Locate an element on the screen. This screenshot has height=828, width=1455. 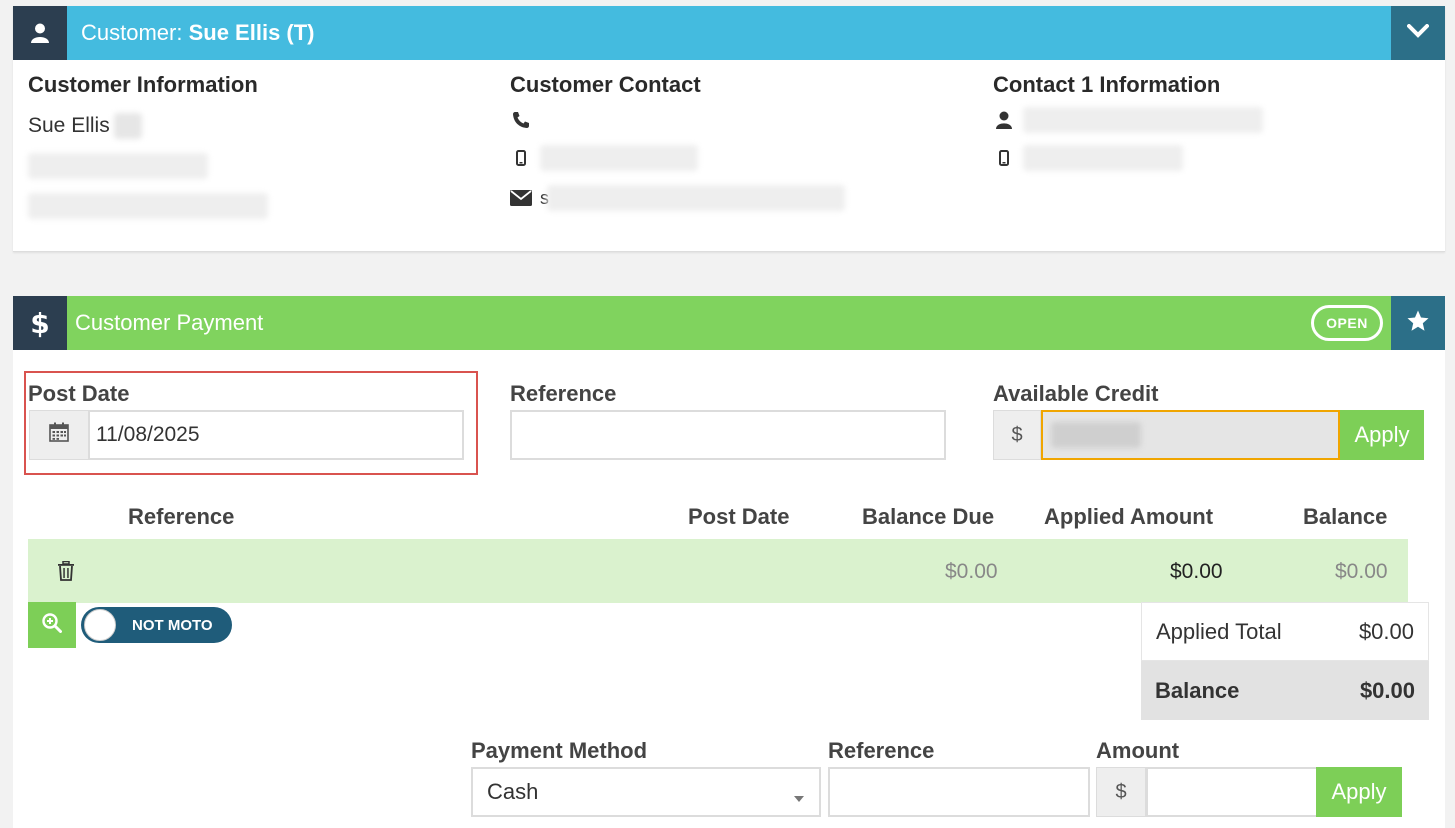
collapse-button is located at coordinates (1418, 33).